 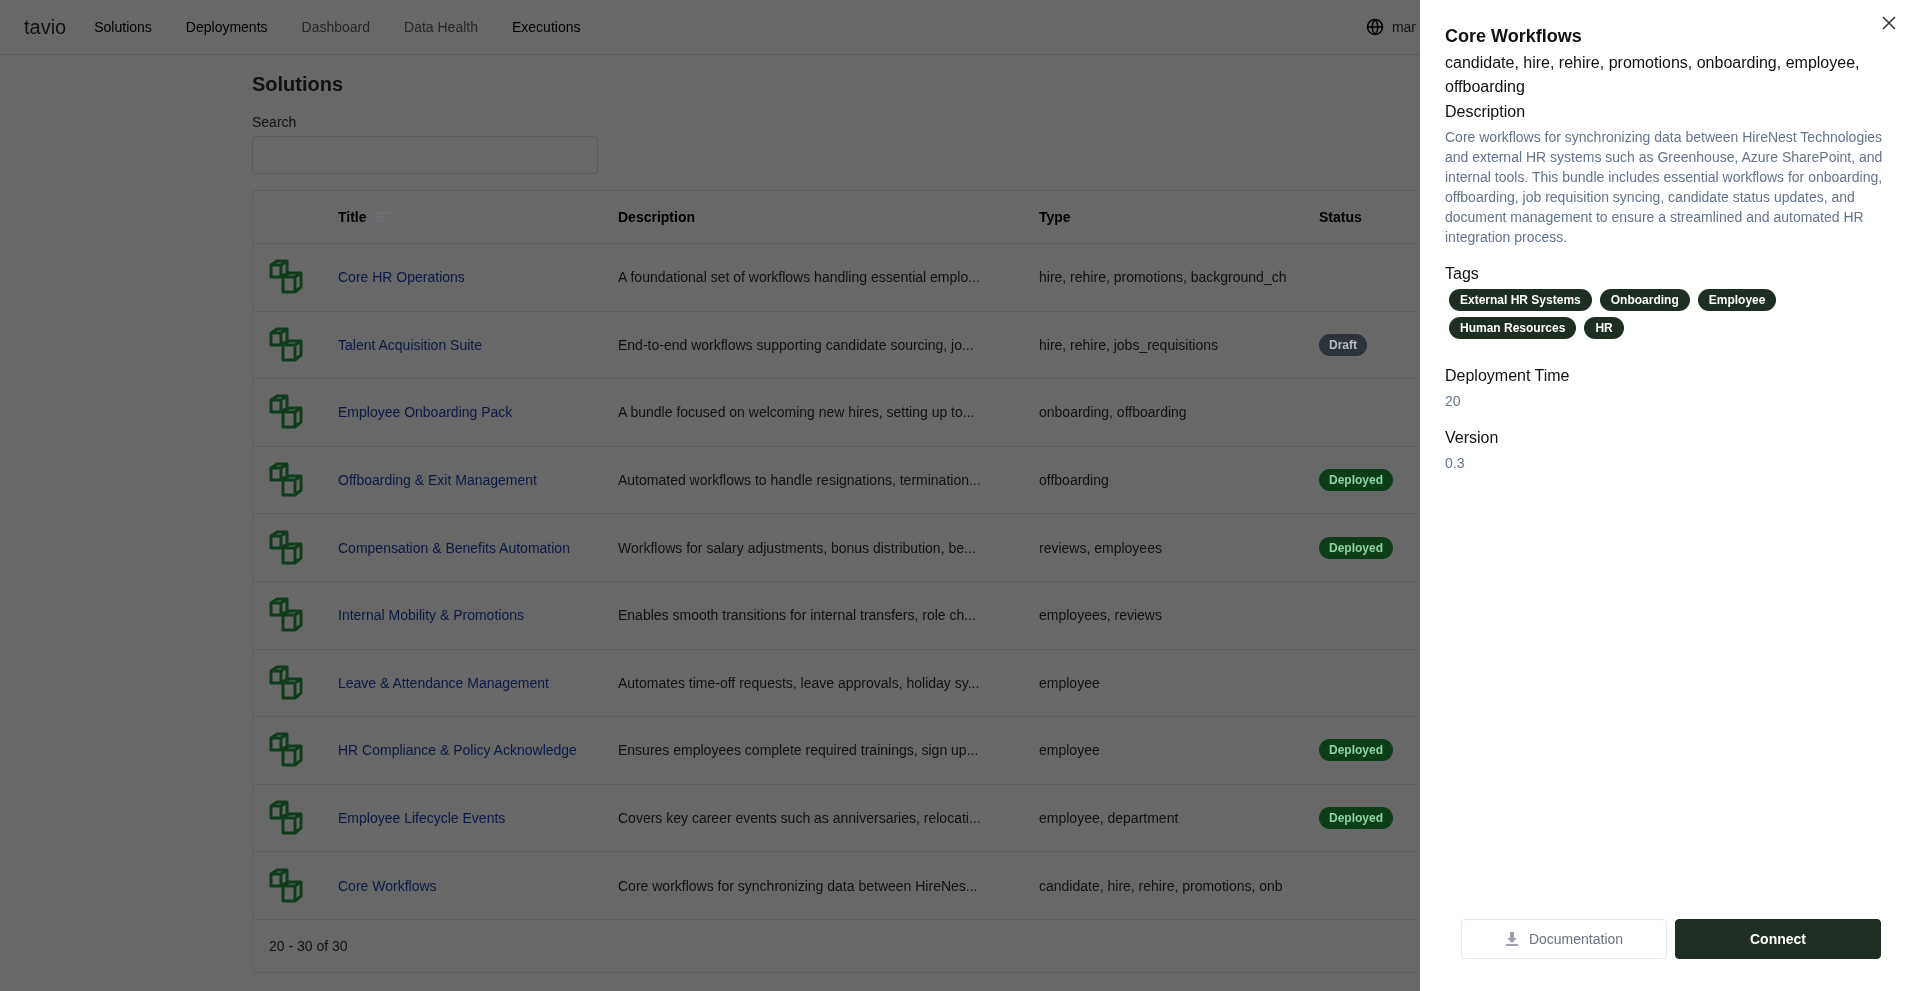 I want to click on column-header: Description, so click(x=656, y=217).